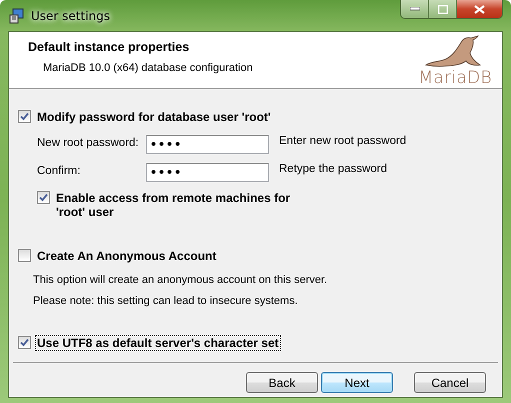  What do you see at coordinates (126, 256) in the screenshot?
I see `checkbox-label: Create An Anonymous Account` at bounding box center [126, 256].